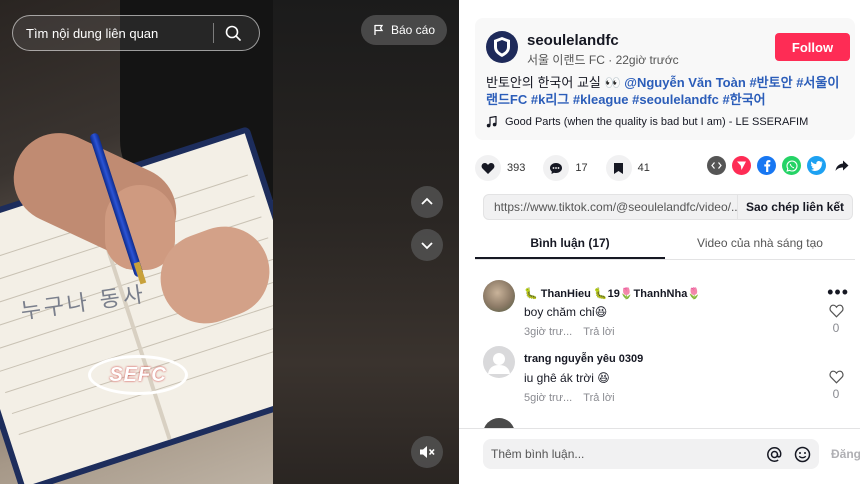 This screenshot has width=860, height=484. I want to click on author-meta: 서울 이랜드 FC · 22giờ trước, so click(603, 60).